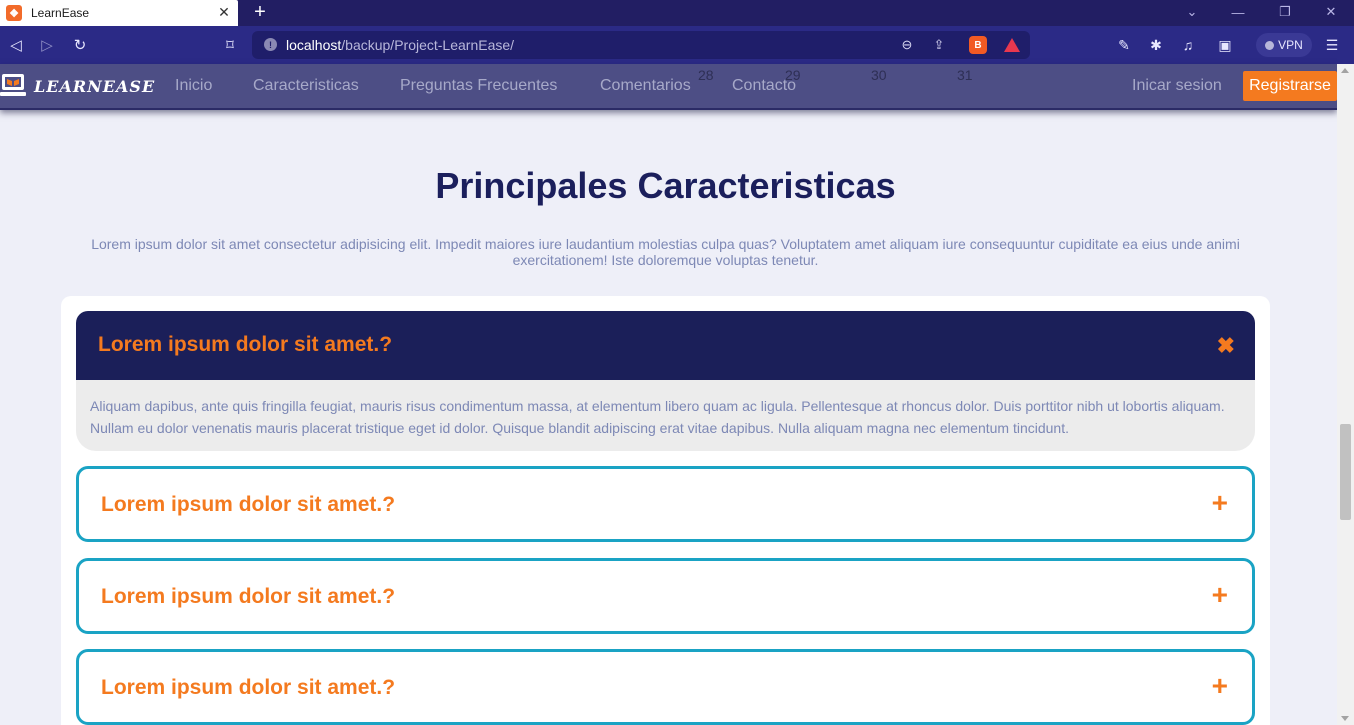 This screenshot has width=1354, height=725. What do you see at coordinates (16, 45) in the screenshot?
I see `back-icon: ◁` at bounding box center [16, 45].